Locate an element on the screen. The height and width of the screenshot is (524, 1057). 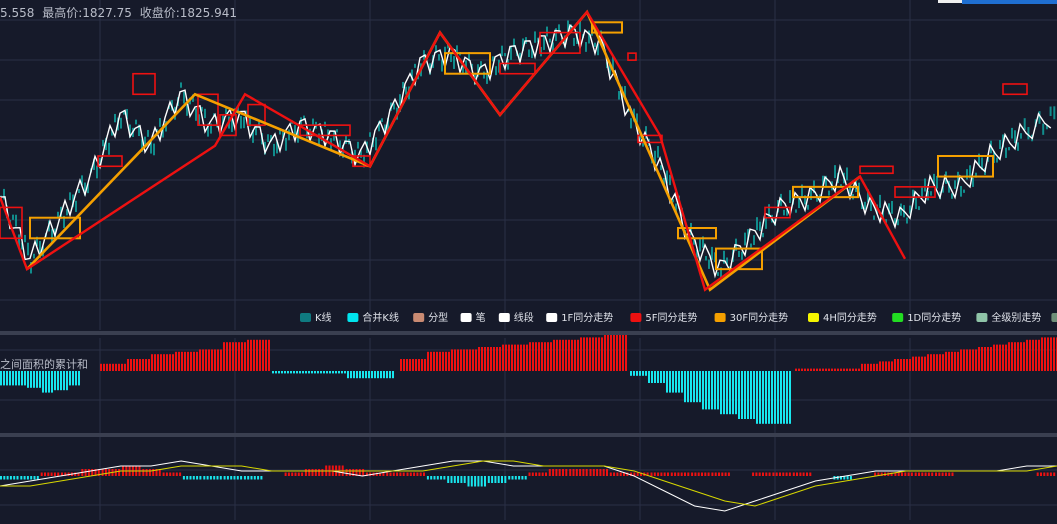
top-scroll-bar is located at coordinates (1009, 2).